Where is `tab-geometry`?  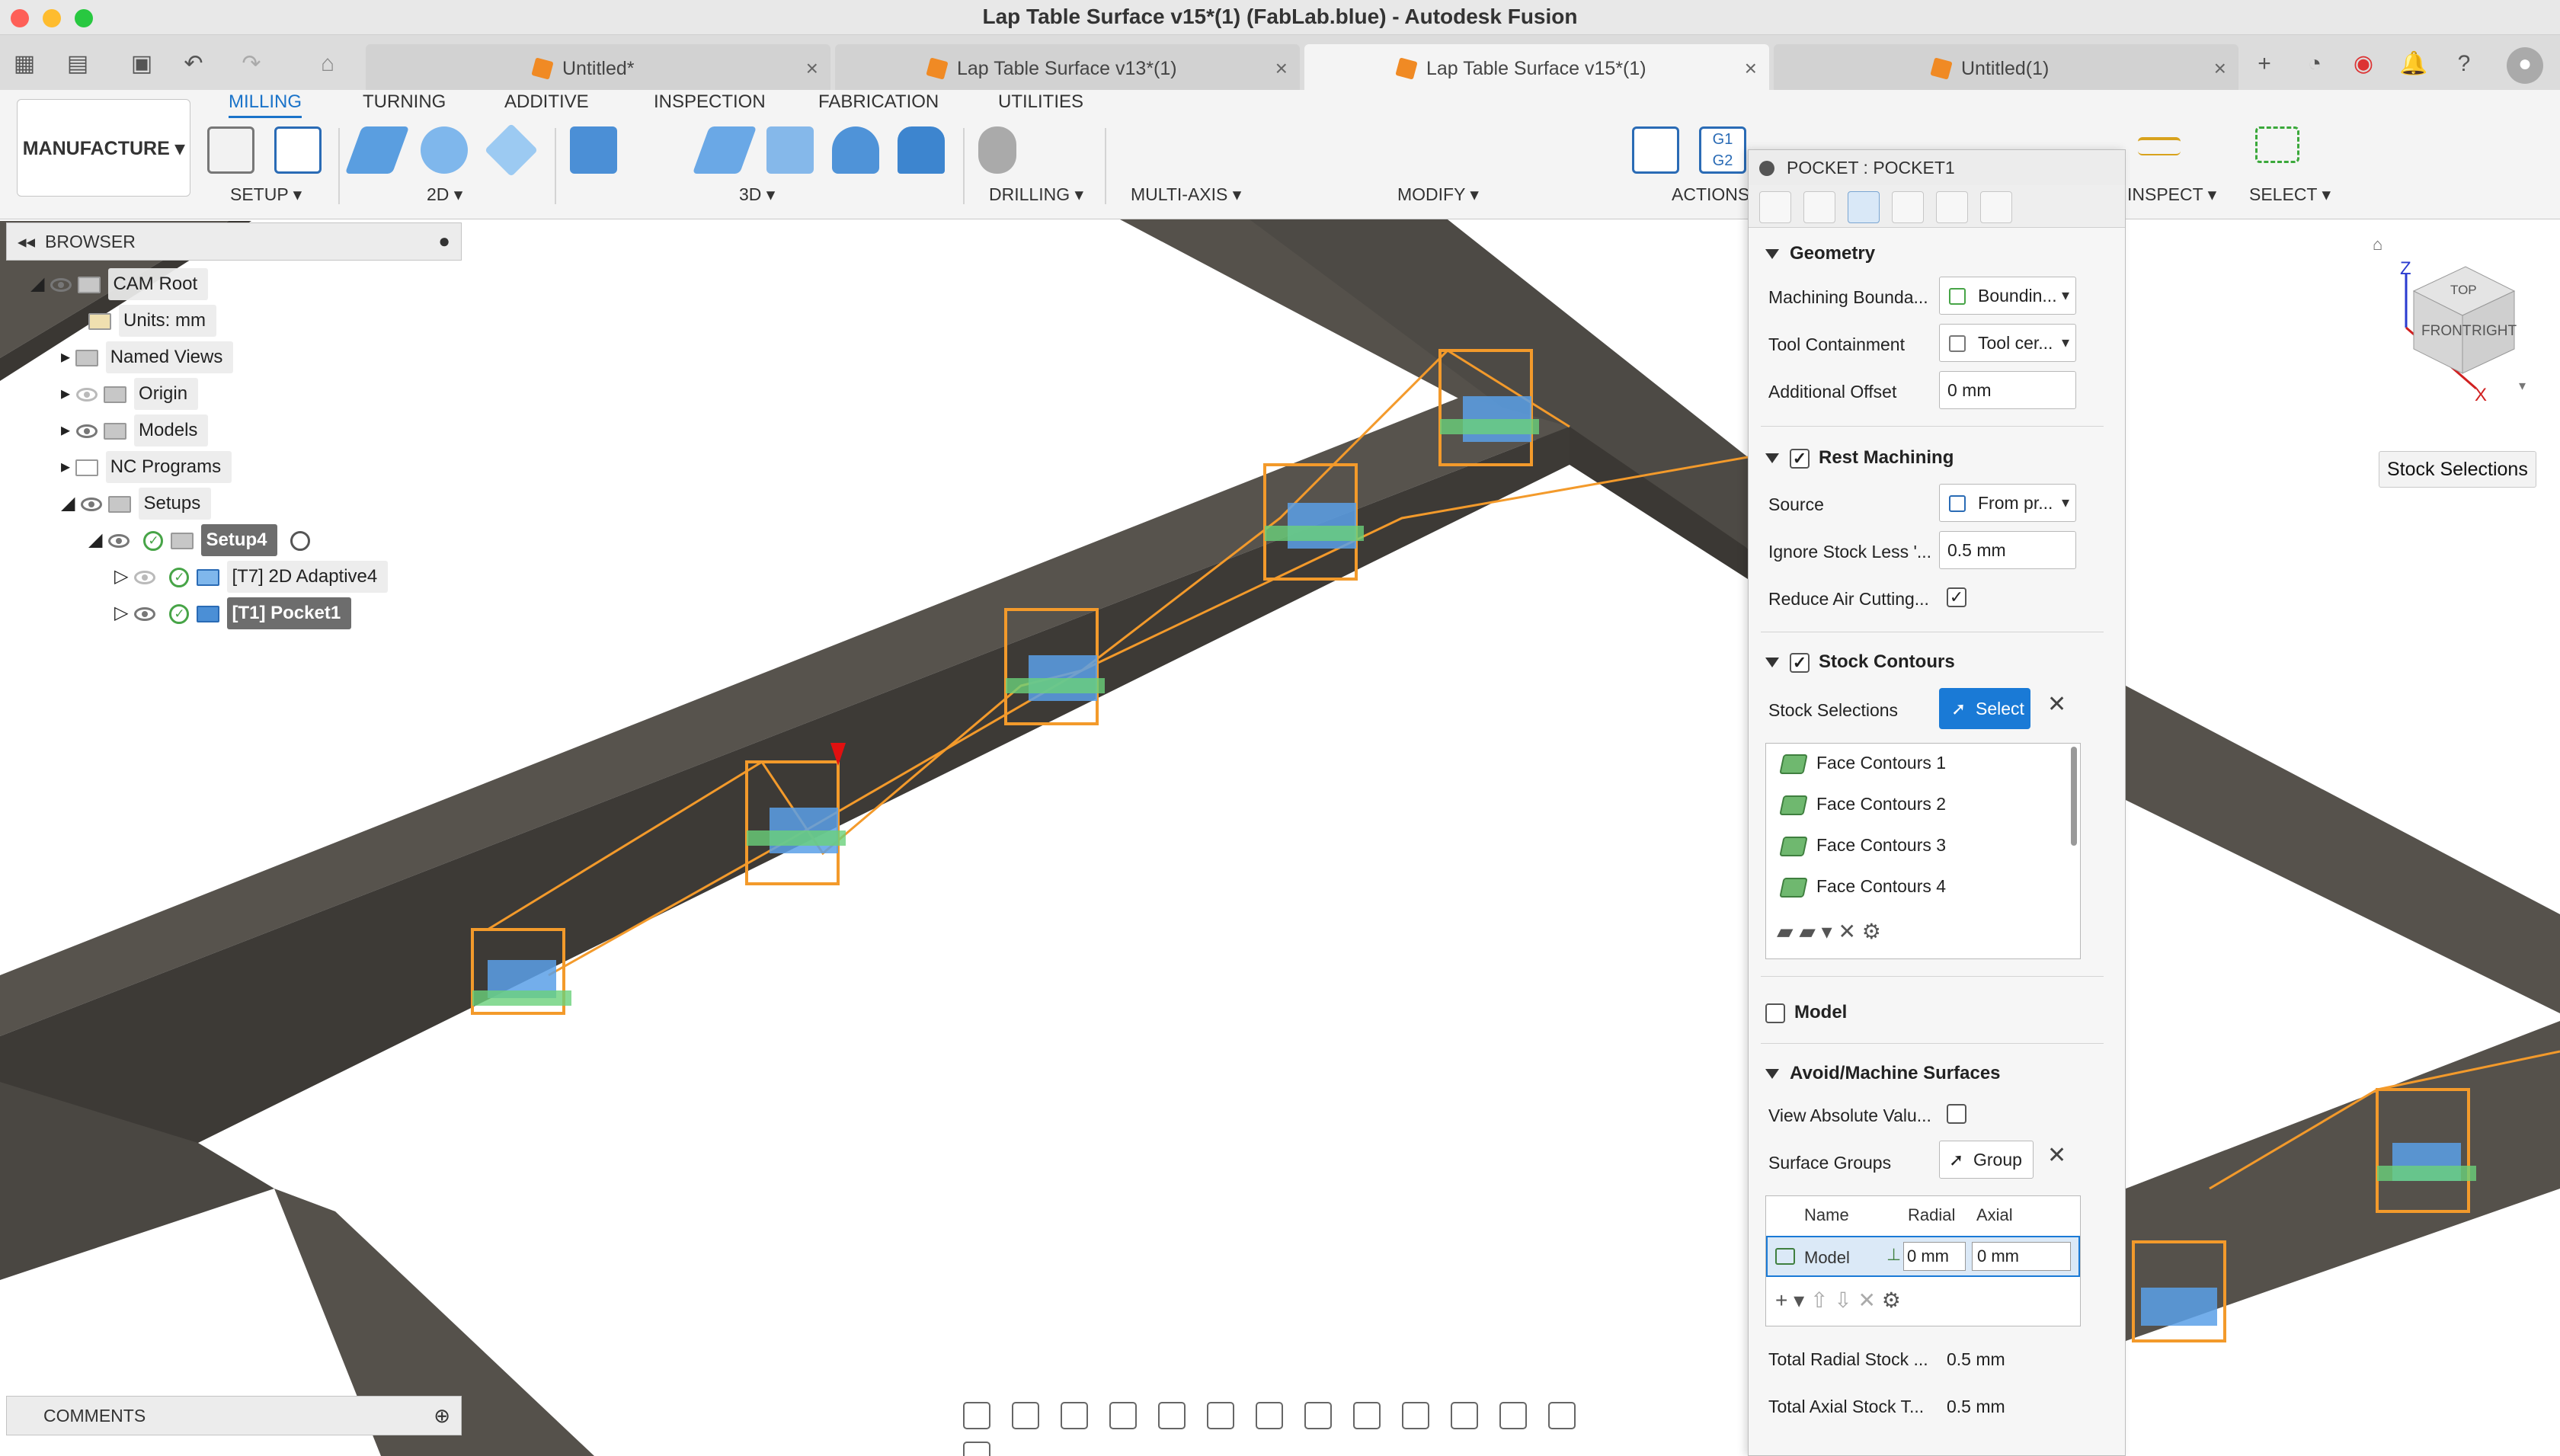
tab-geometry is located at coordinates (1864, 207).